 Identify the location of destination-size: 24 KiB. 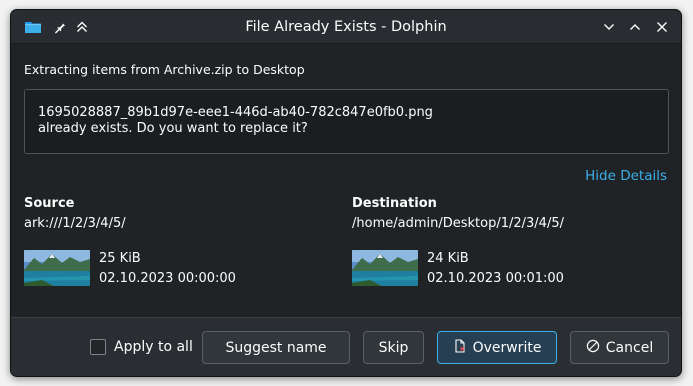
(448, 258).